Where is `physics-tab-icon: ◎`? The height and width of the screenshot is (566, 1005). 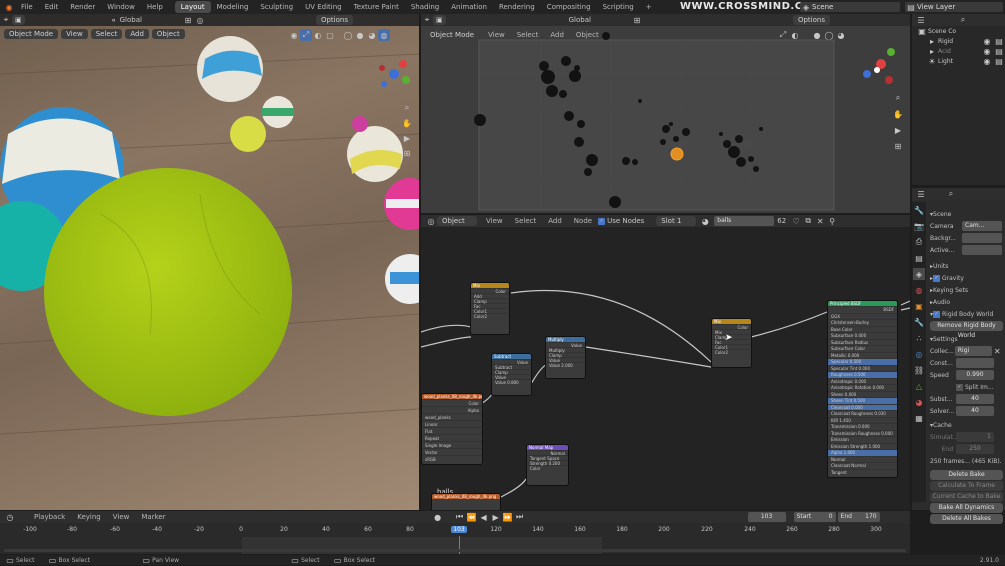
physics-tab-icon: ◎ is located at coordinates (919, 354).